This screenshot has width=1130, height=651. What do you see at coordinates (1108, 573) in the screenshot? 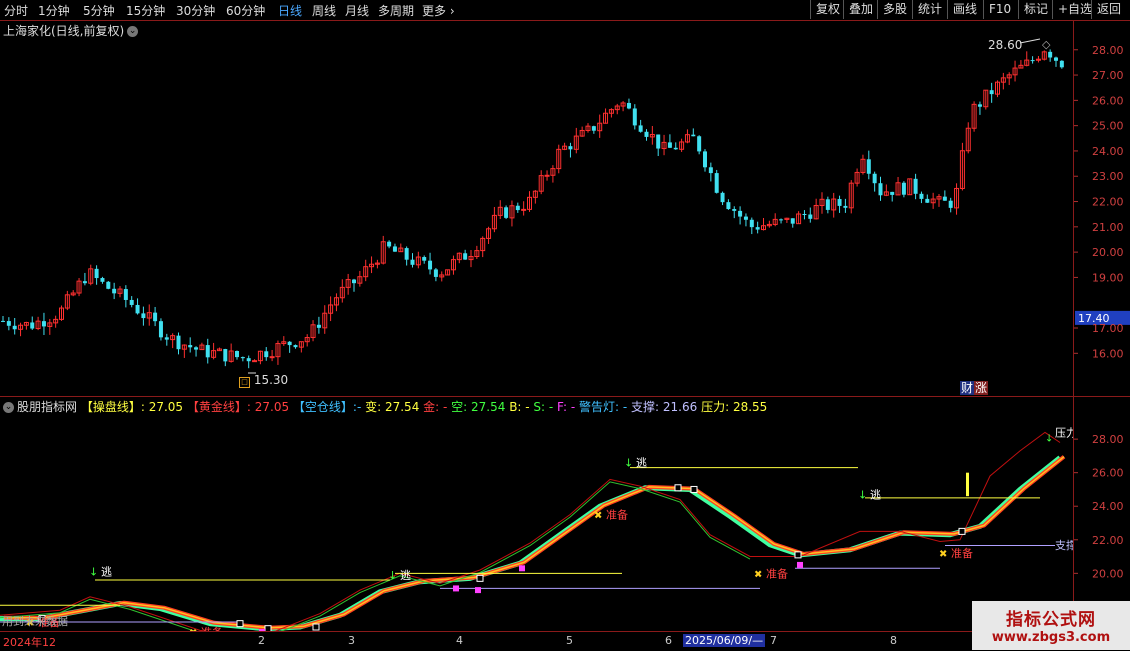
I see `indicator-tick-label: 20.00` at bounding box center [1108, 573].